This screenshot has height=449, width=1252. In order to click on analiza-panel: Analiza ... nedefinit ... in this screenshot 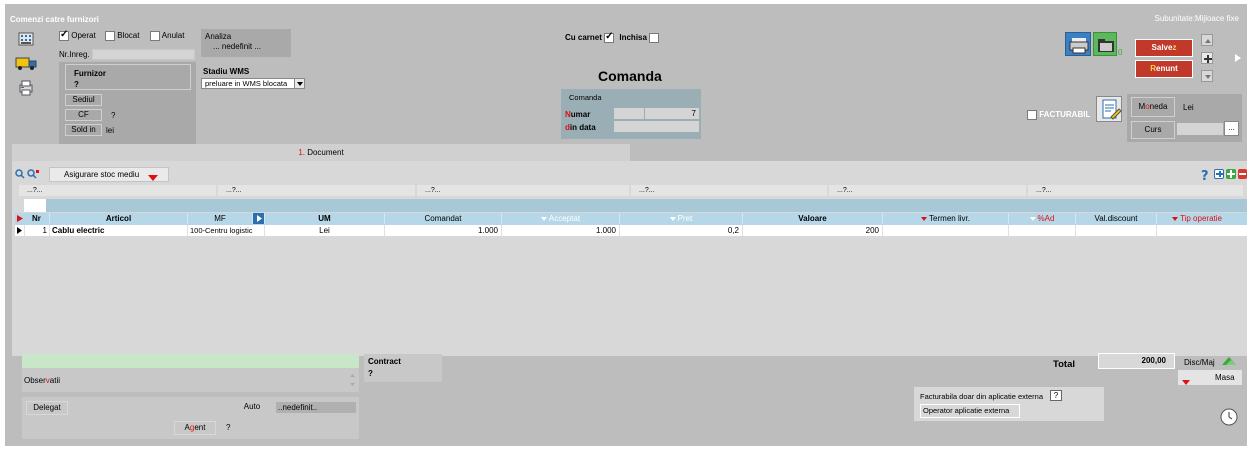, I will do `click(246, 43)`.